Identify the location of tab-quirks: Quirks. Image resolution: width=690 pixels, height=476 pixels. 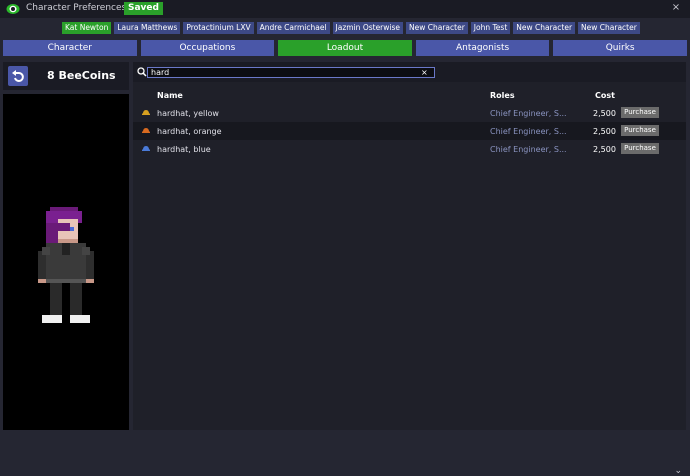
(620, 48).